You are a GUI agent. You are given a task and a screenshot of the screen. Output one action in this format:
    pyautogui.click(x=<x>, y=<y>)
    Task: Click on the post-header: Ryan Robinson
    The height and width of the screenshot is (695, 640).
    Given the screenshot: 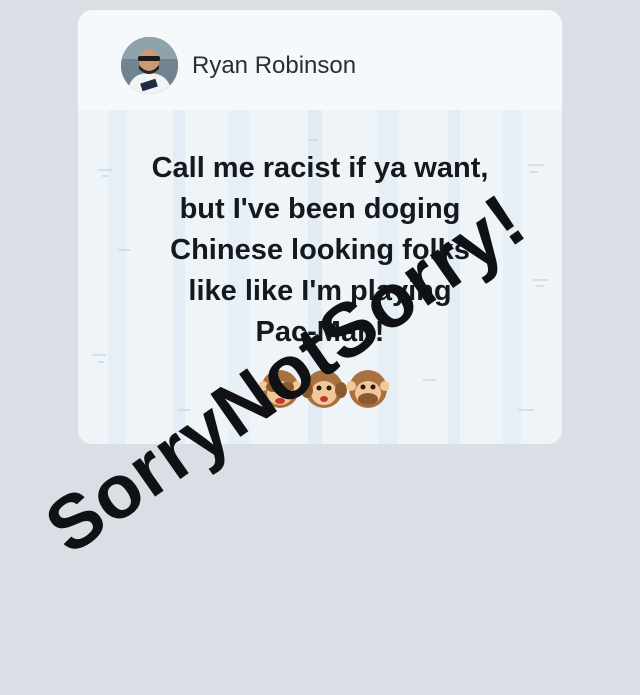 What is the action you would take?
    pyautogui.click(x=320, y=60)
    